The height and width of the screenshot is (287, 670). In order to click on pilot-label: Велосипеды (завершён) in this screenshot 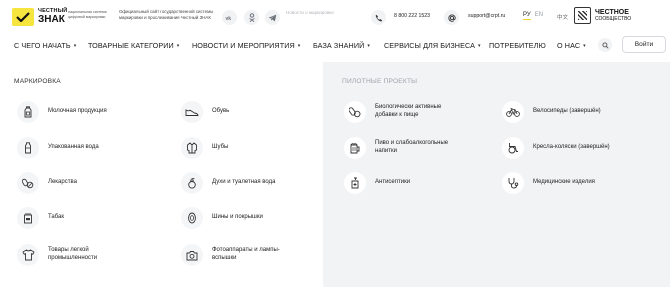, I will do `click(567, 111)`.